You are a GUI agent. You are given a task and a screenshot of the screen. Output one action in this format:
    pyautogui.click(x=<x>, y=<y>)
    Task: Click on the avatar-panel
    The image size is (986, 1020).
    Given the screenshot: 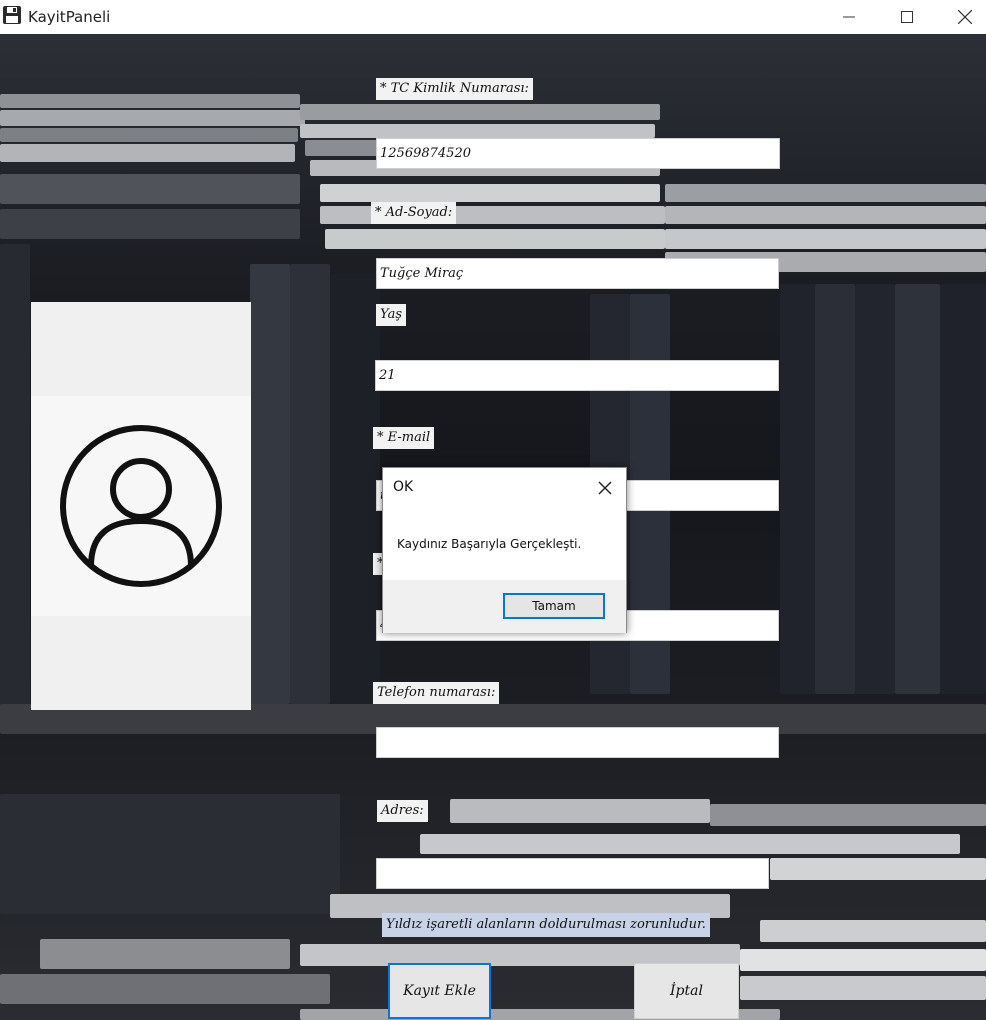 What is the action you would take?
    pyautogui.click(x=141, y=506)
    